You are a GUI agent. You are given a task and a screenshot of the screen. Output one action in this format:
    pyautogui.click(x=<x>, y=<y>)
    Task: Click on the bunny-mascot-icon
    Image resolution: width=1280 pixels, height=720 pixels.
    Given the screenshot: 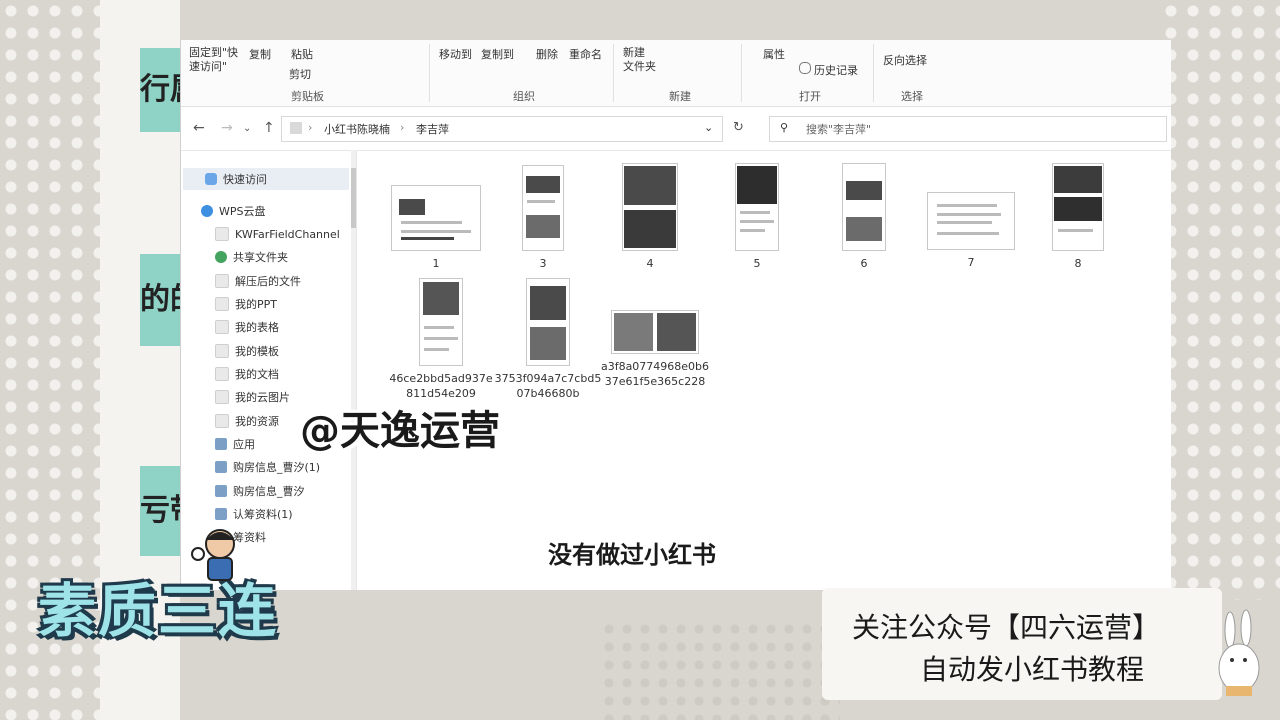 What is the action you would take?
    pyautogui.click(x=1239, y=652)
    